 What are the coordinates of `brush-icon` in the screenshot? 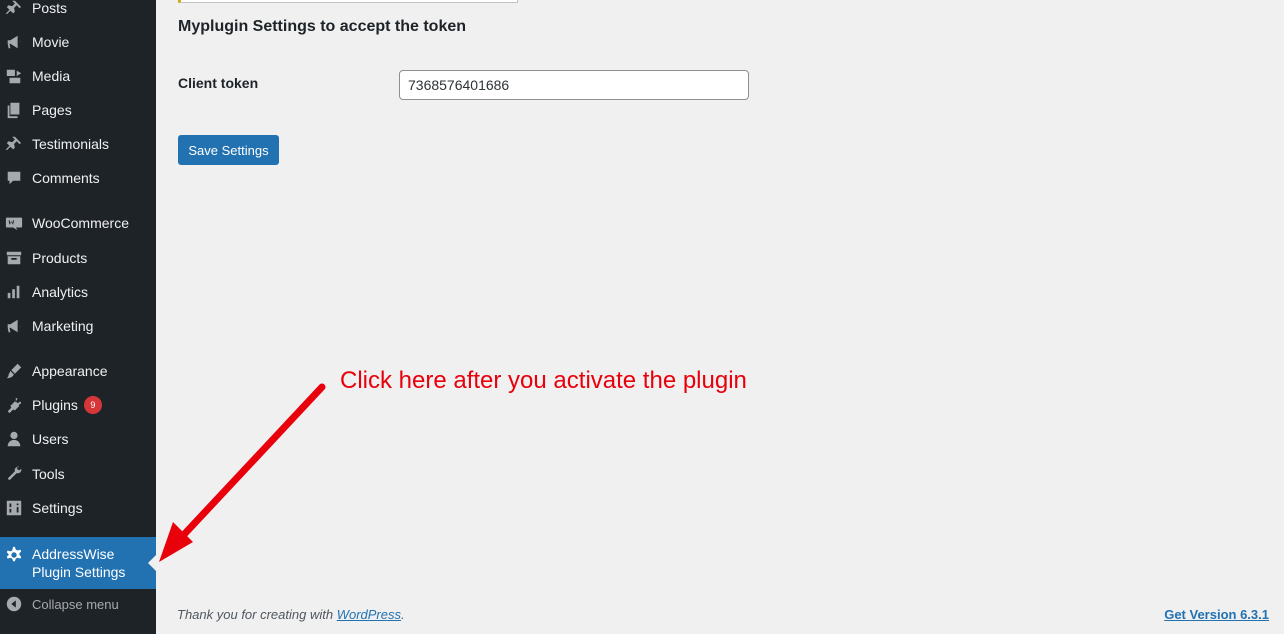 It's located at (14, 371).